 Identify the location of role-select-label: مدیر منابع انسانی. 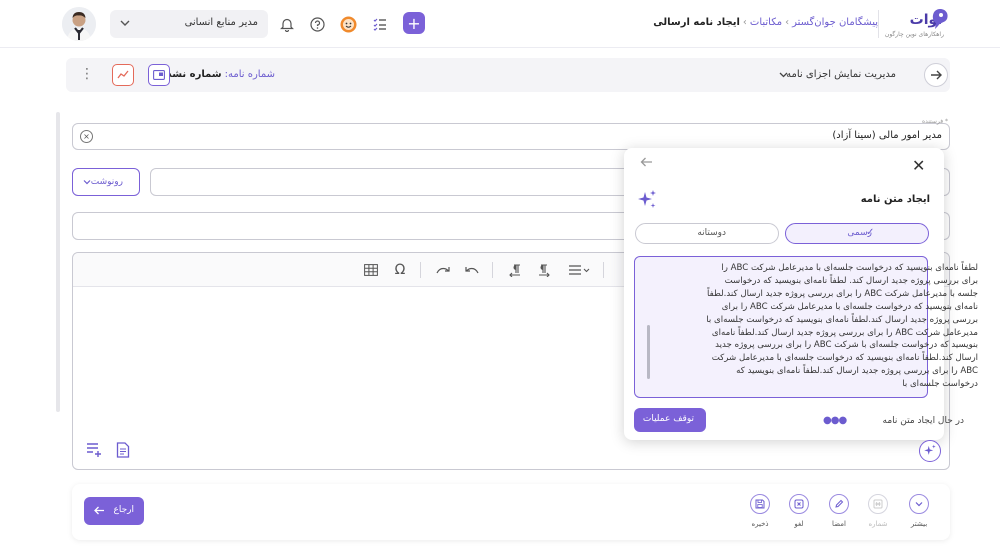
(221, 22).